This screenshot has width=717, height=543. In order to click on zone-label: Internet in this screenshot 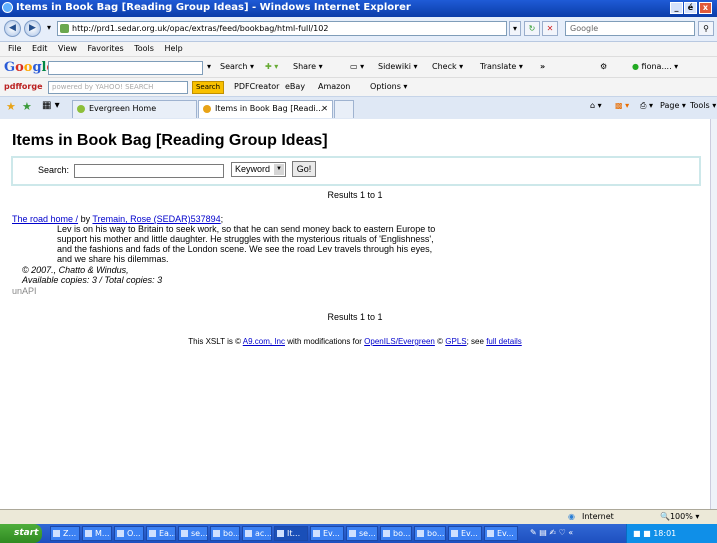, I will do `click(598, 516)`.